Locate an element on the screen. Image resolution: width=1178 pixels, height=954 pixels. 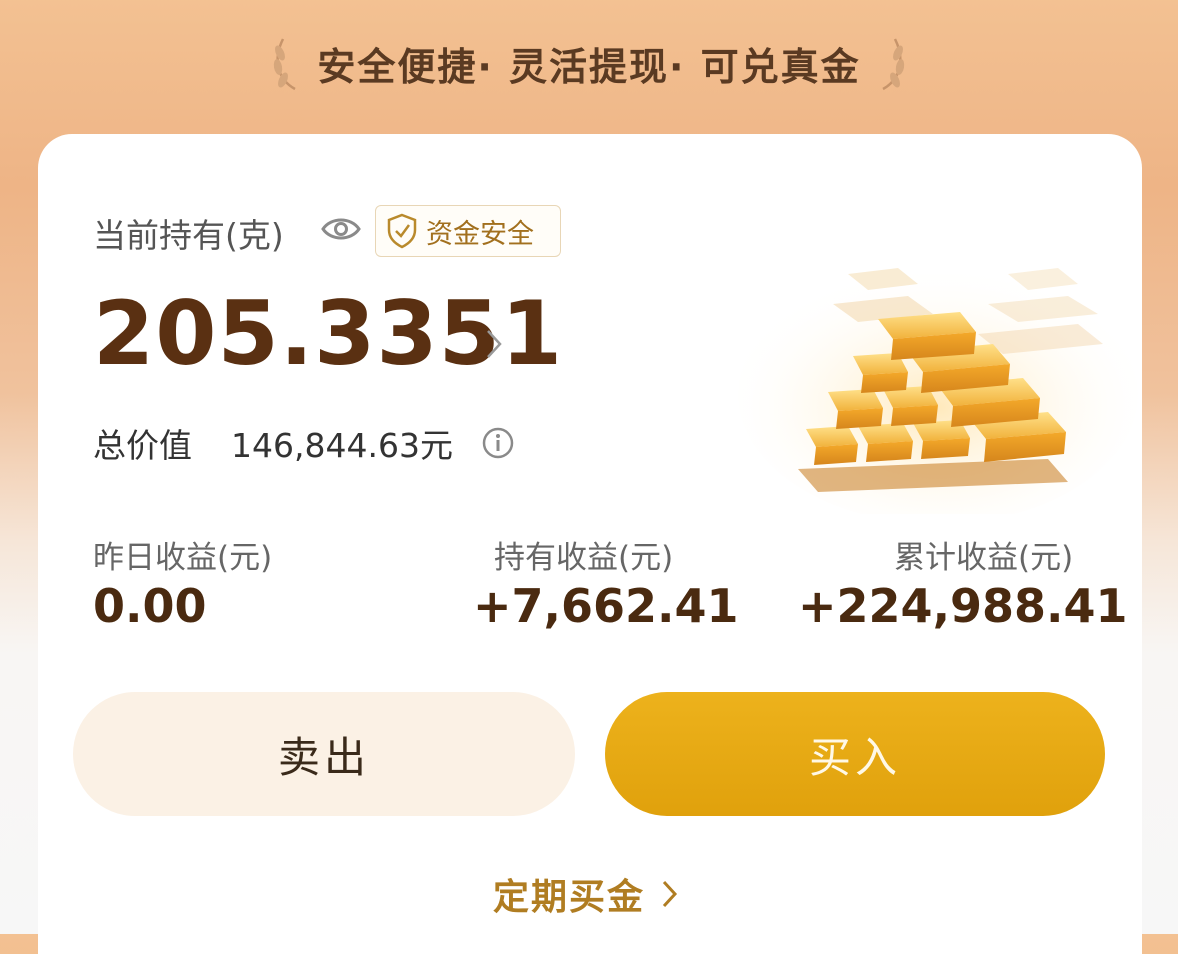
info-icon is located at coordinates (498, 443).